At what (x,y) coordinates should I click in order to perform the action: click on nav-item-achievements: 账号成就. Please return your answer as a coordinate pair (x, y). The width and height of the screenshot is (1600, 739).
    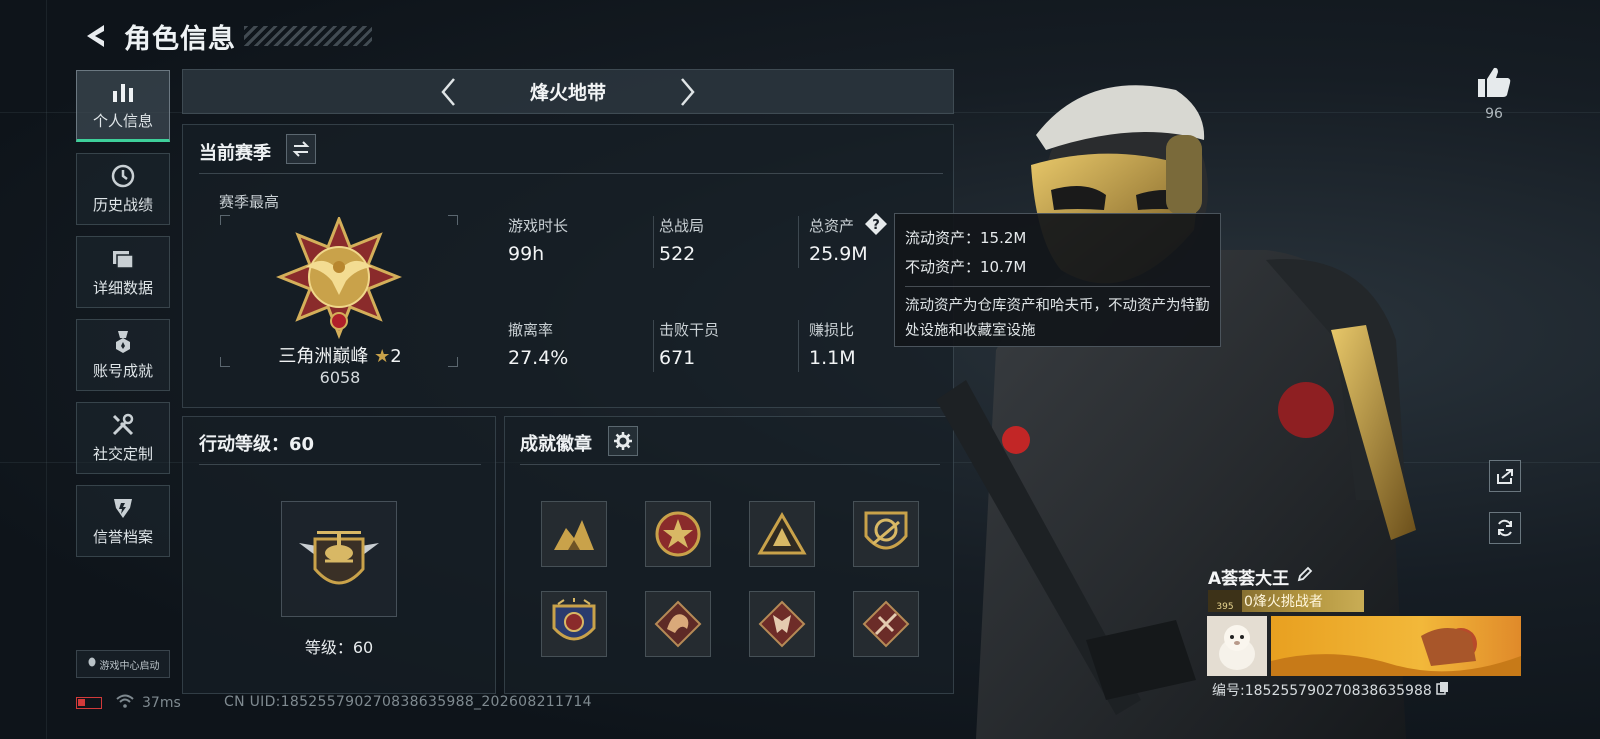
    Looking at the image, I should click on (123, 355).